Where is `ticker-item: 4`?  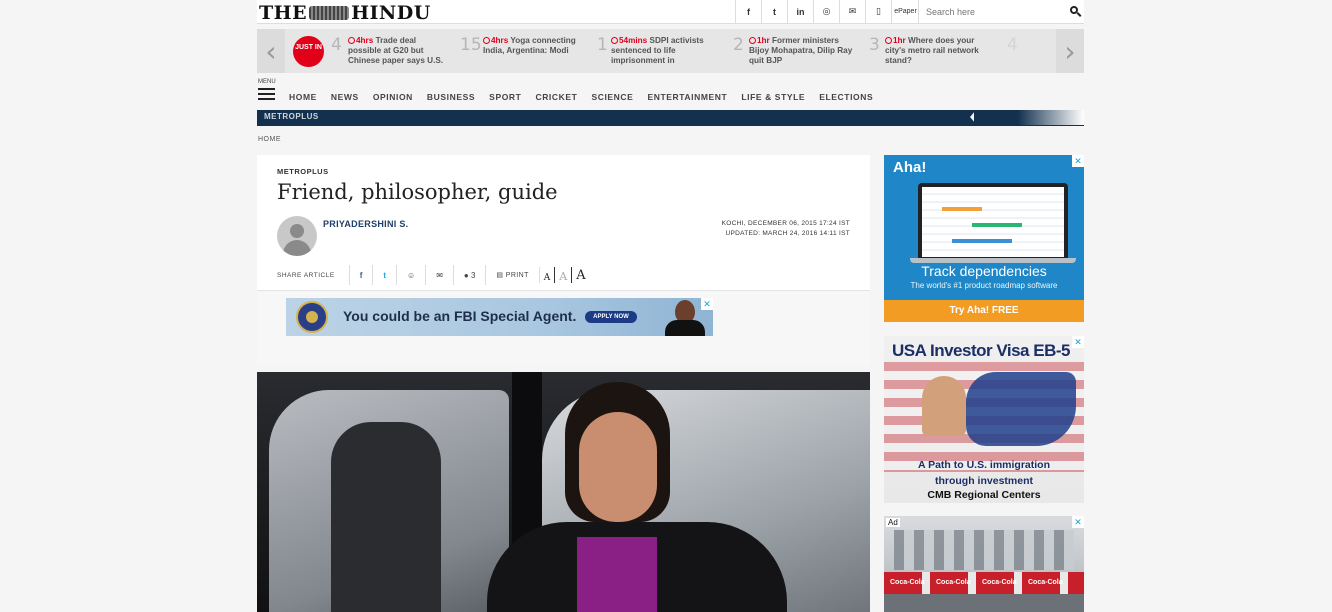
ticker-item: 4 is located at coordinates (1022, 52).